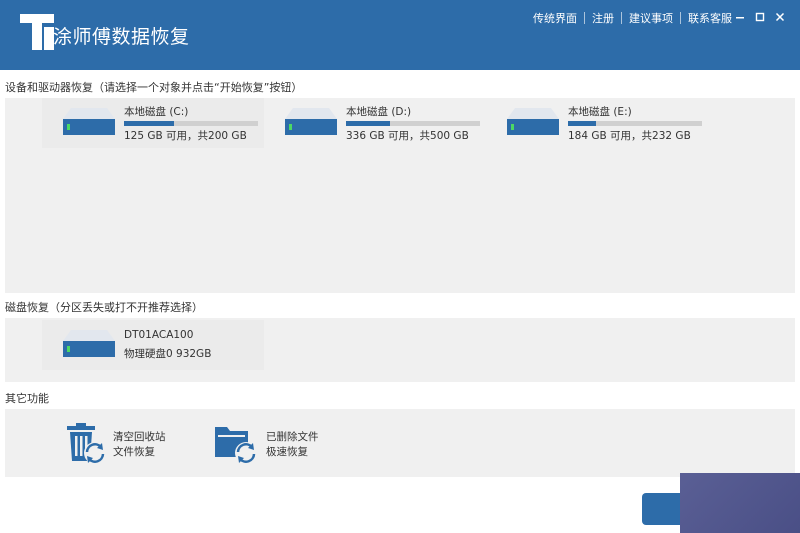 The image size is (800, 533). I want to click on classic-ui-link: 传统界面, so click(555, 18).